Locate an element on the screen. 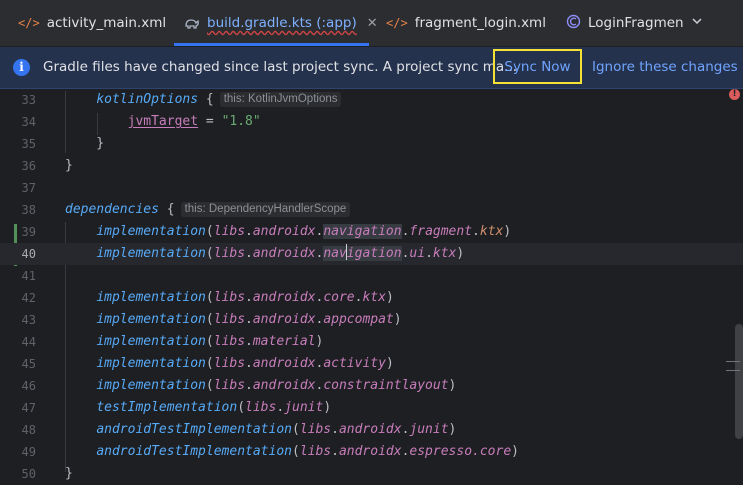  code-token: navigation is located at coordinates (362, 231).